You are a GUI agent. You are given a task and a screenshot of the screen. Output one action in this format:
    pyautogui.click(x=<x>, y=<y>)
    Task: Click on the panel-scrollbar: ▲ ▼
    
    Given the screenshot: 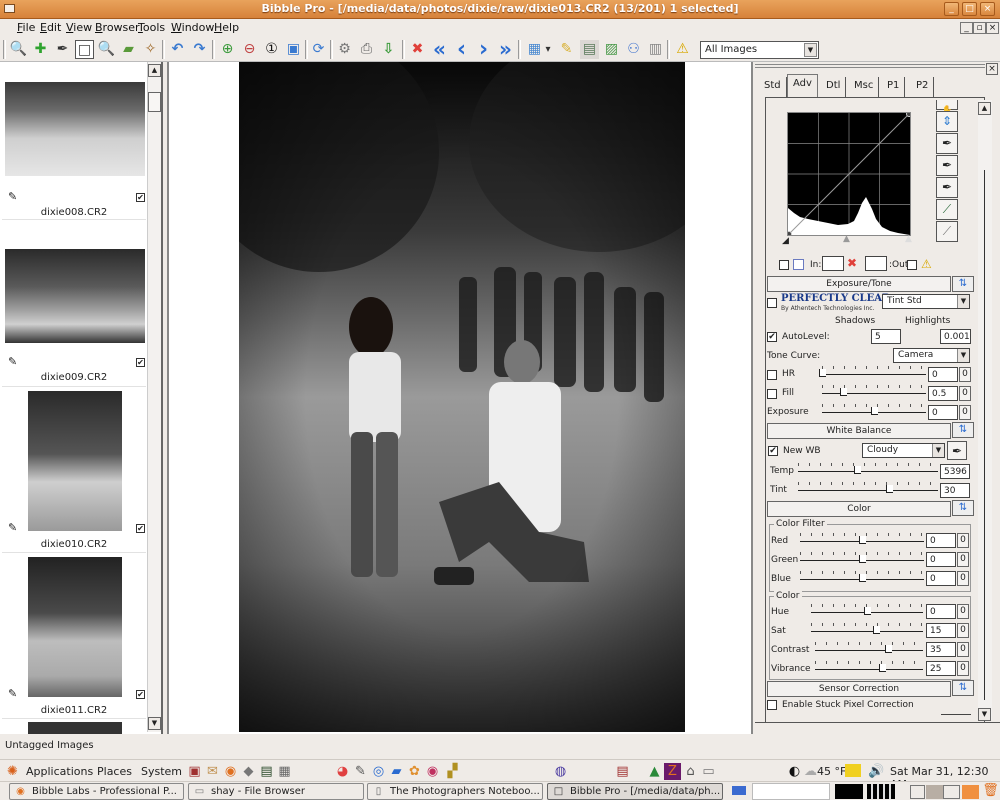 What is the action you would take?
    pyautogui.click(x=985, y=410)
    